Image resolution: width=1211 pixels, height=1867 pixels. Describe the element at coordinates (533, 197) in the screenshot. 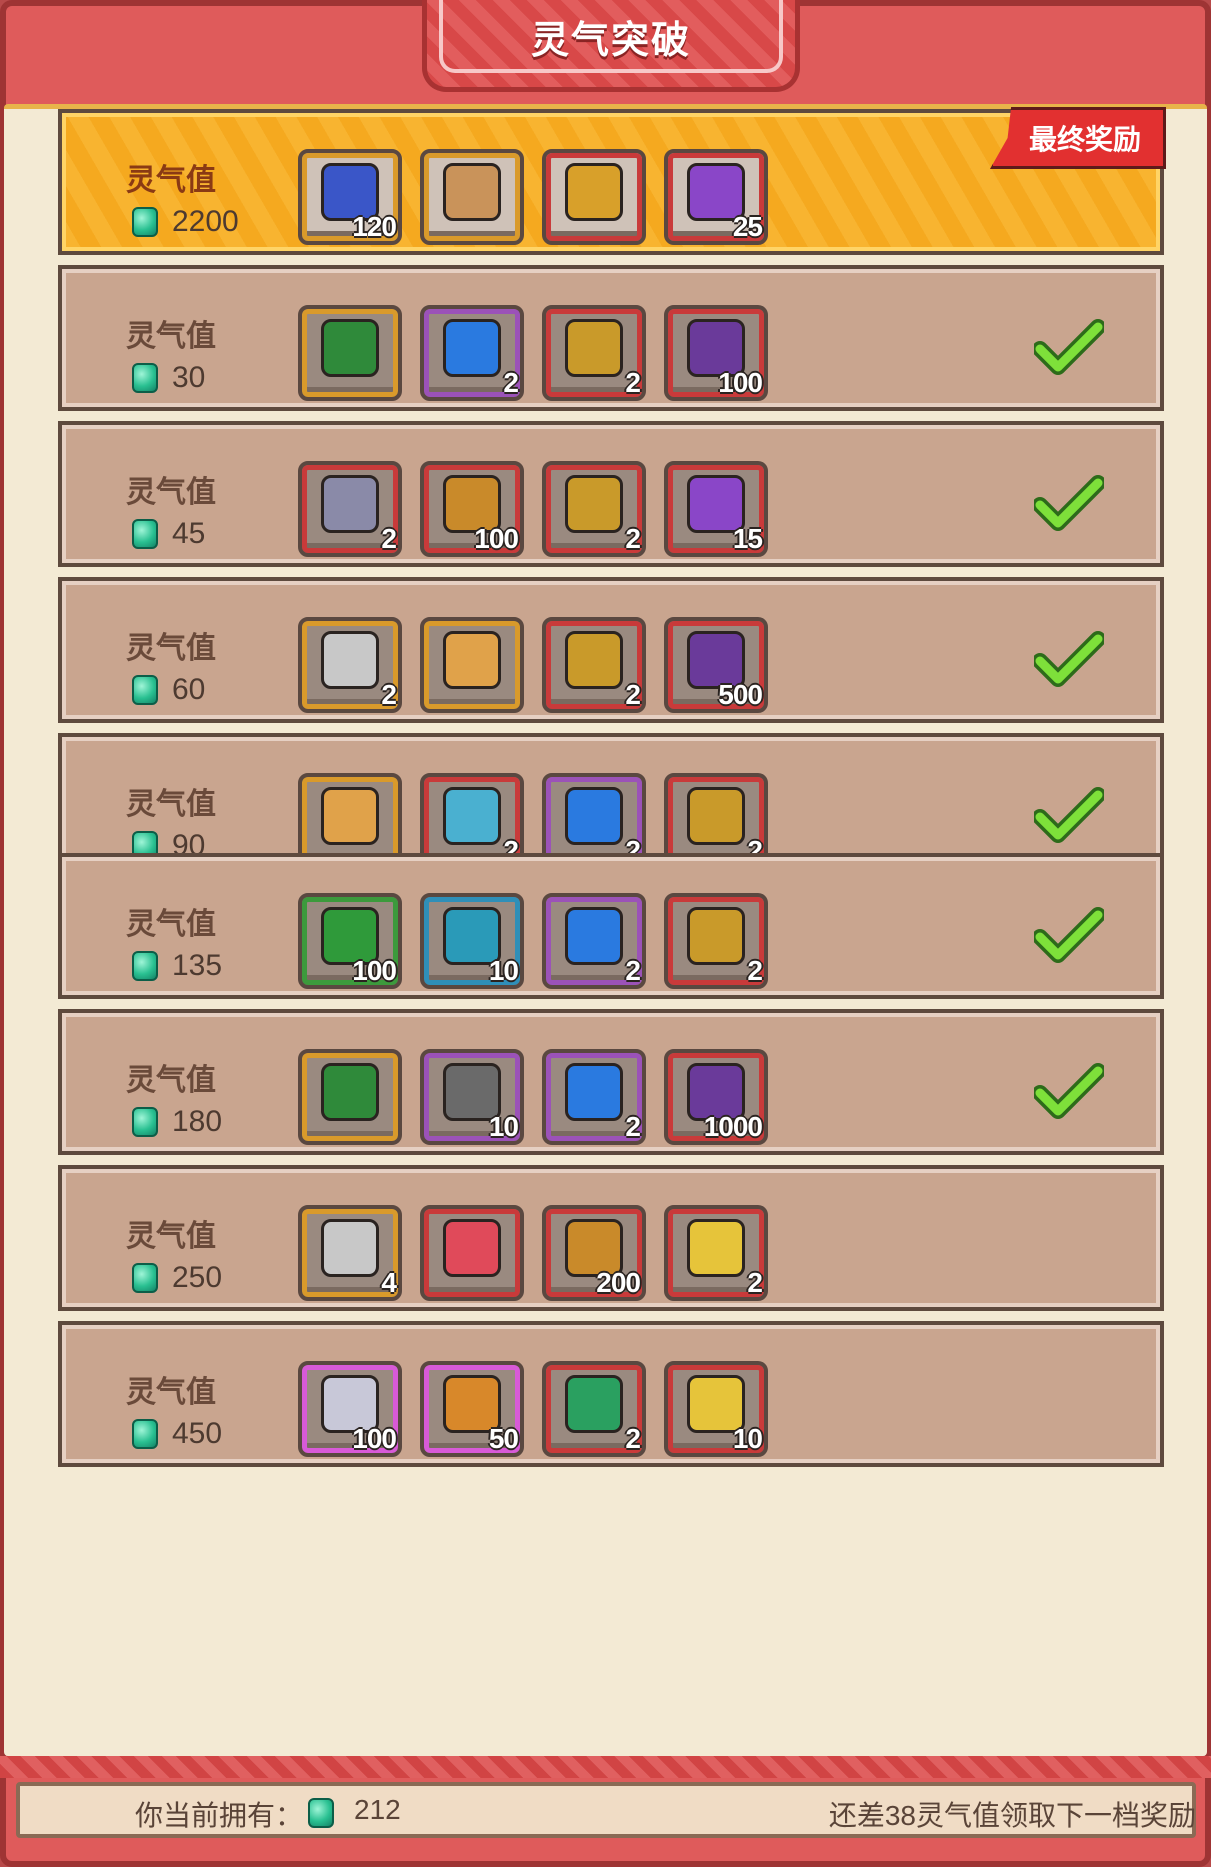

I see `reward-items: 120 25` at that location.